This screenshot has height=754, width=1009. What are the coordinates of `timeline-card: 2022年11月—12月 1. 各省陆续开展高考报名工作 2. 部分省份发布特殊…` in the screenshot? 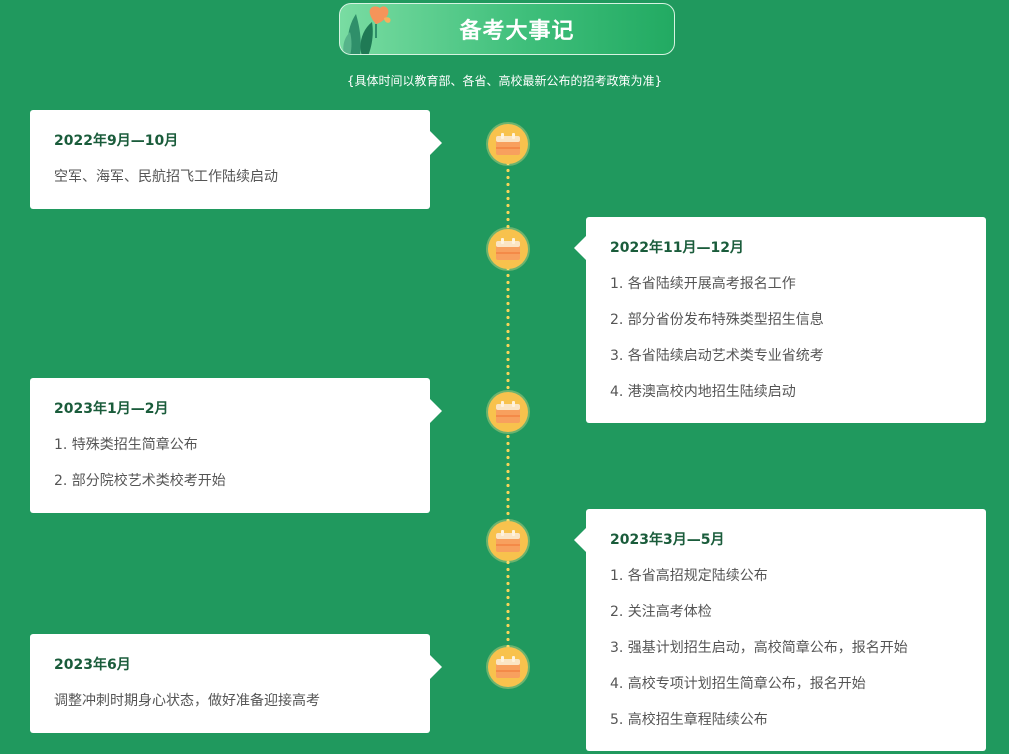 It's located at (780, 320).